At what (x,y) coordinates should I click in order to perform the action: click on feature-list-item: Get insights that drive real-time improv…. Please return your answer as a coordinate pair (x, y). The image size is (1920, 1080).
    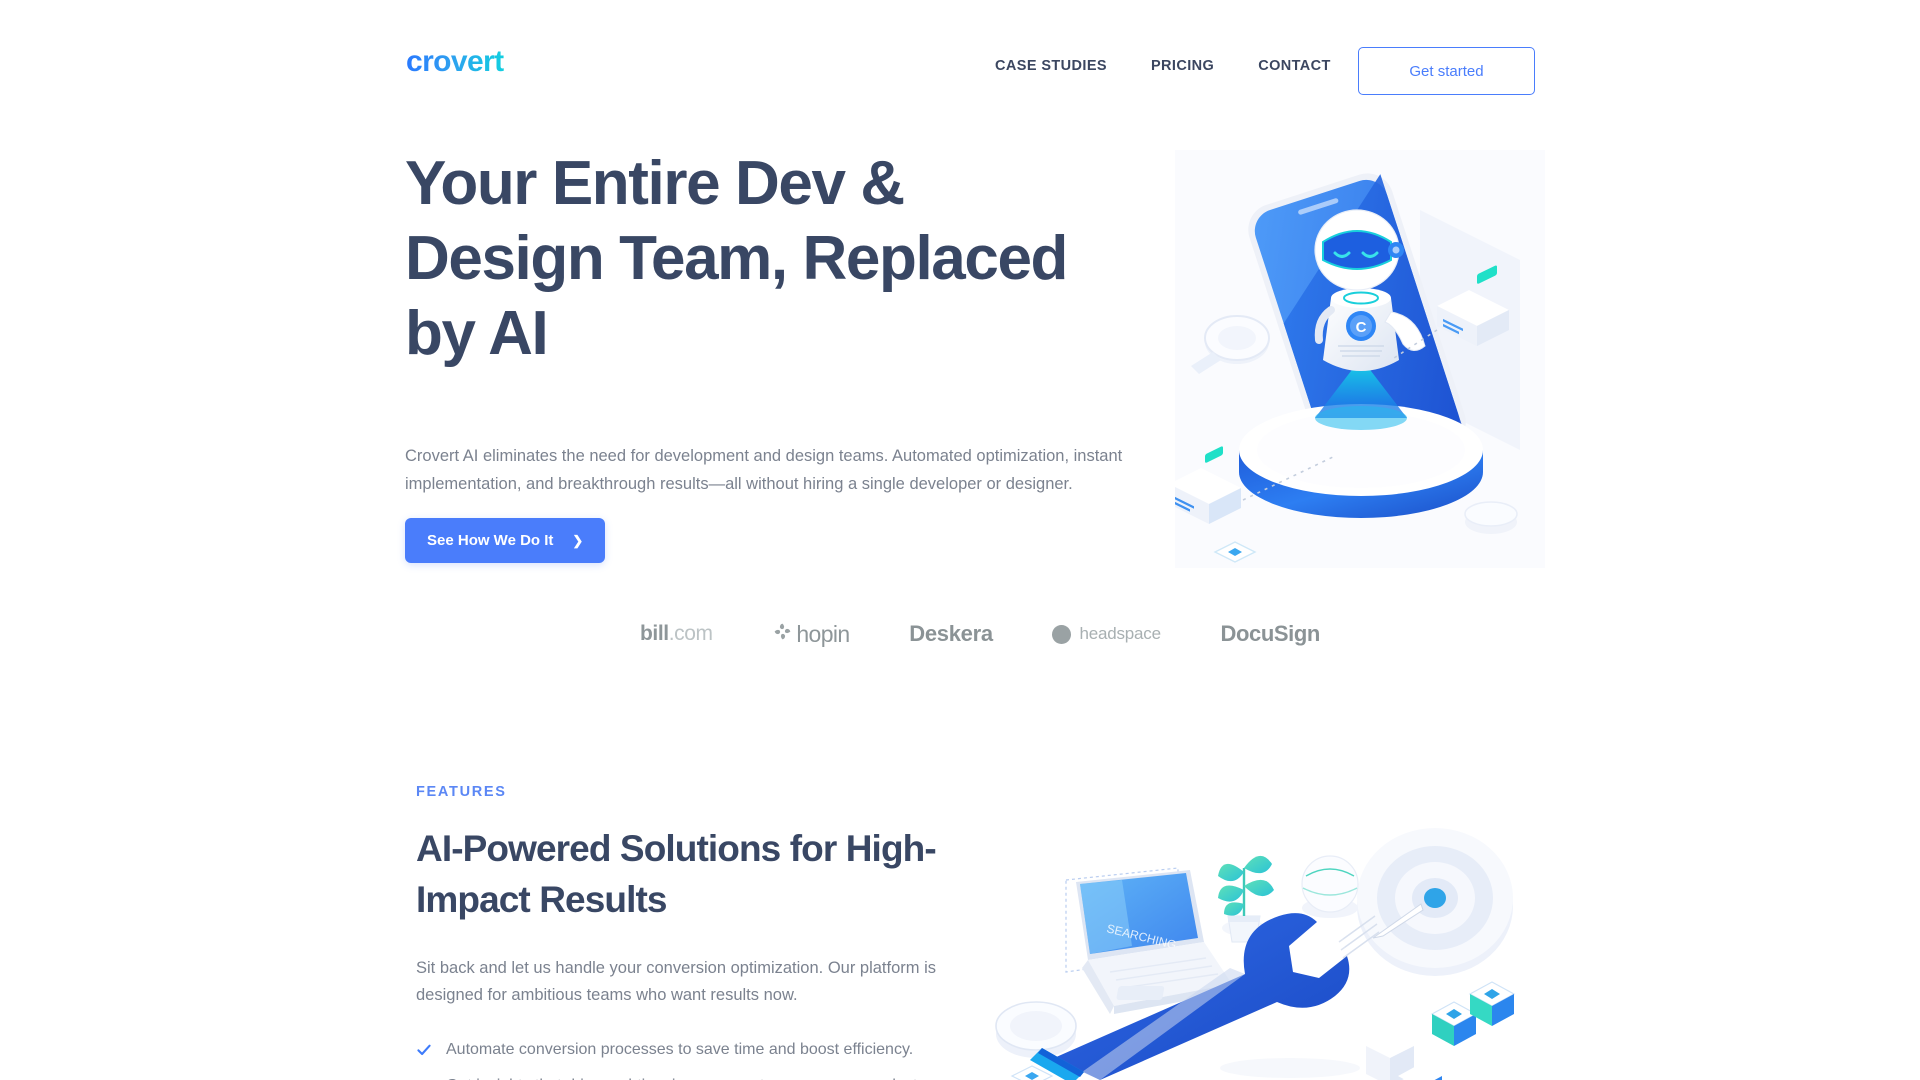
    Looking at the image, I should click on (716, 1078).